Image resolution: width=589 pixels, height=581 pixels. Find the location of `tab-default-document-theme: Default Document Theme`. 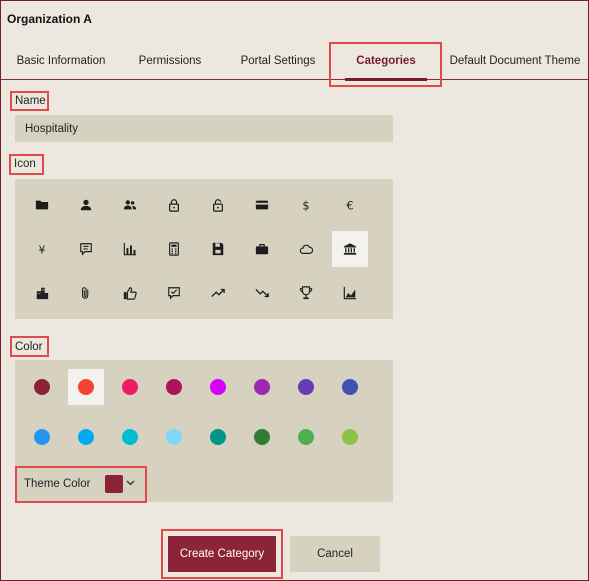

tab-default-document-theme: Default Document Theme is located at coordinates (515, 61).